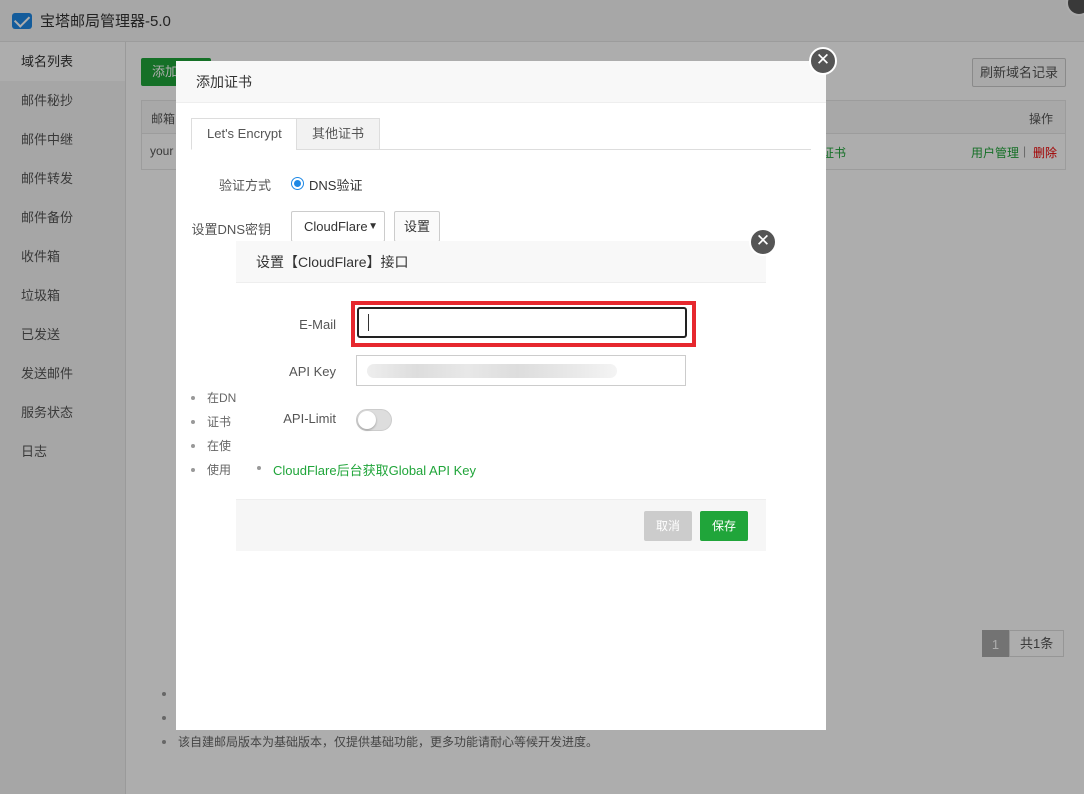  What do you see at coordinates (668, 526) in the screenshot?
I see `cancel-button: 取消` at bounding box center [668, 526].